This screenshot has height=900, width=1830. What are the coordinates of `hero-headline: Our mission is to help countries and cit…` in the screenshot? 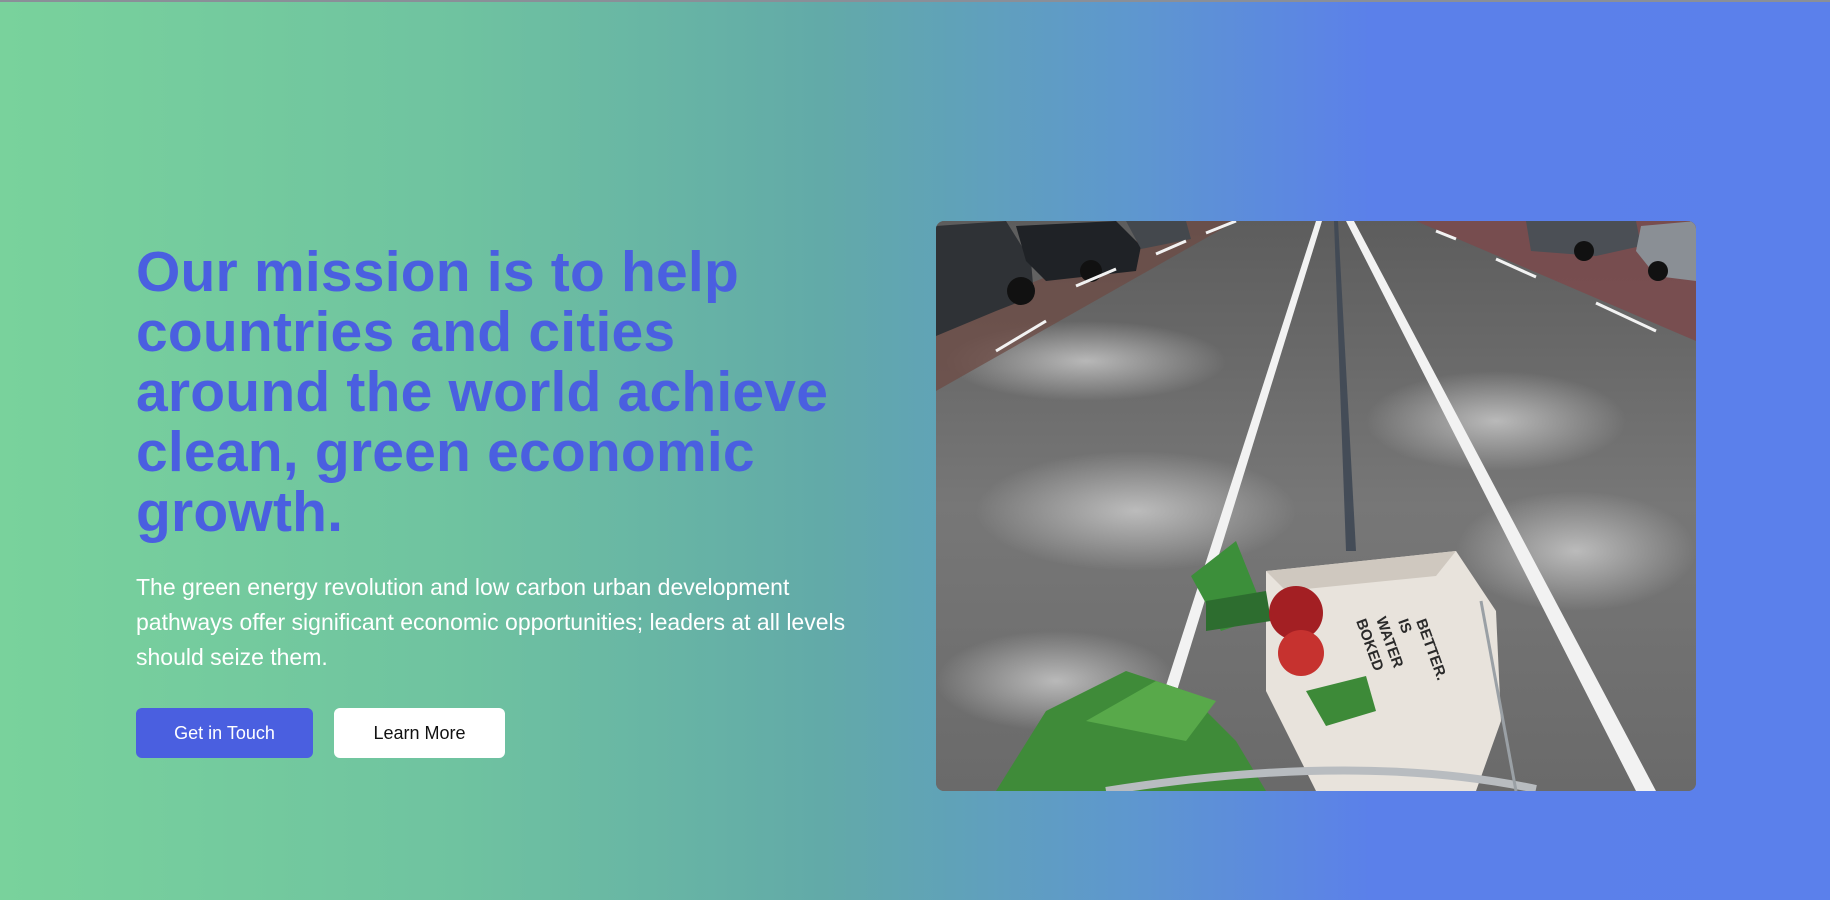 It's located at (482, 392).